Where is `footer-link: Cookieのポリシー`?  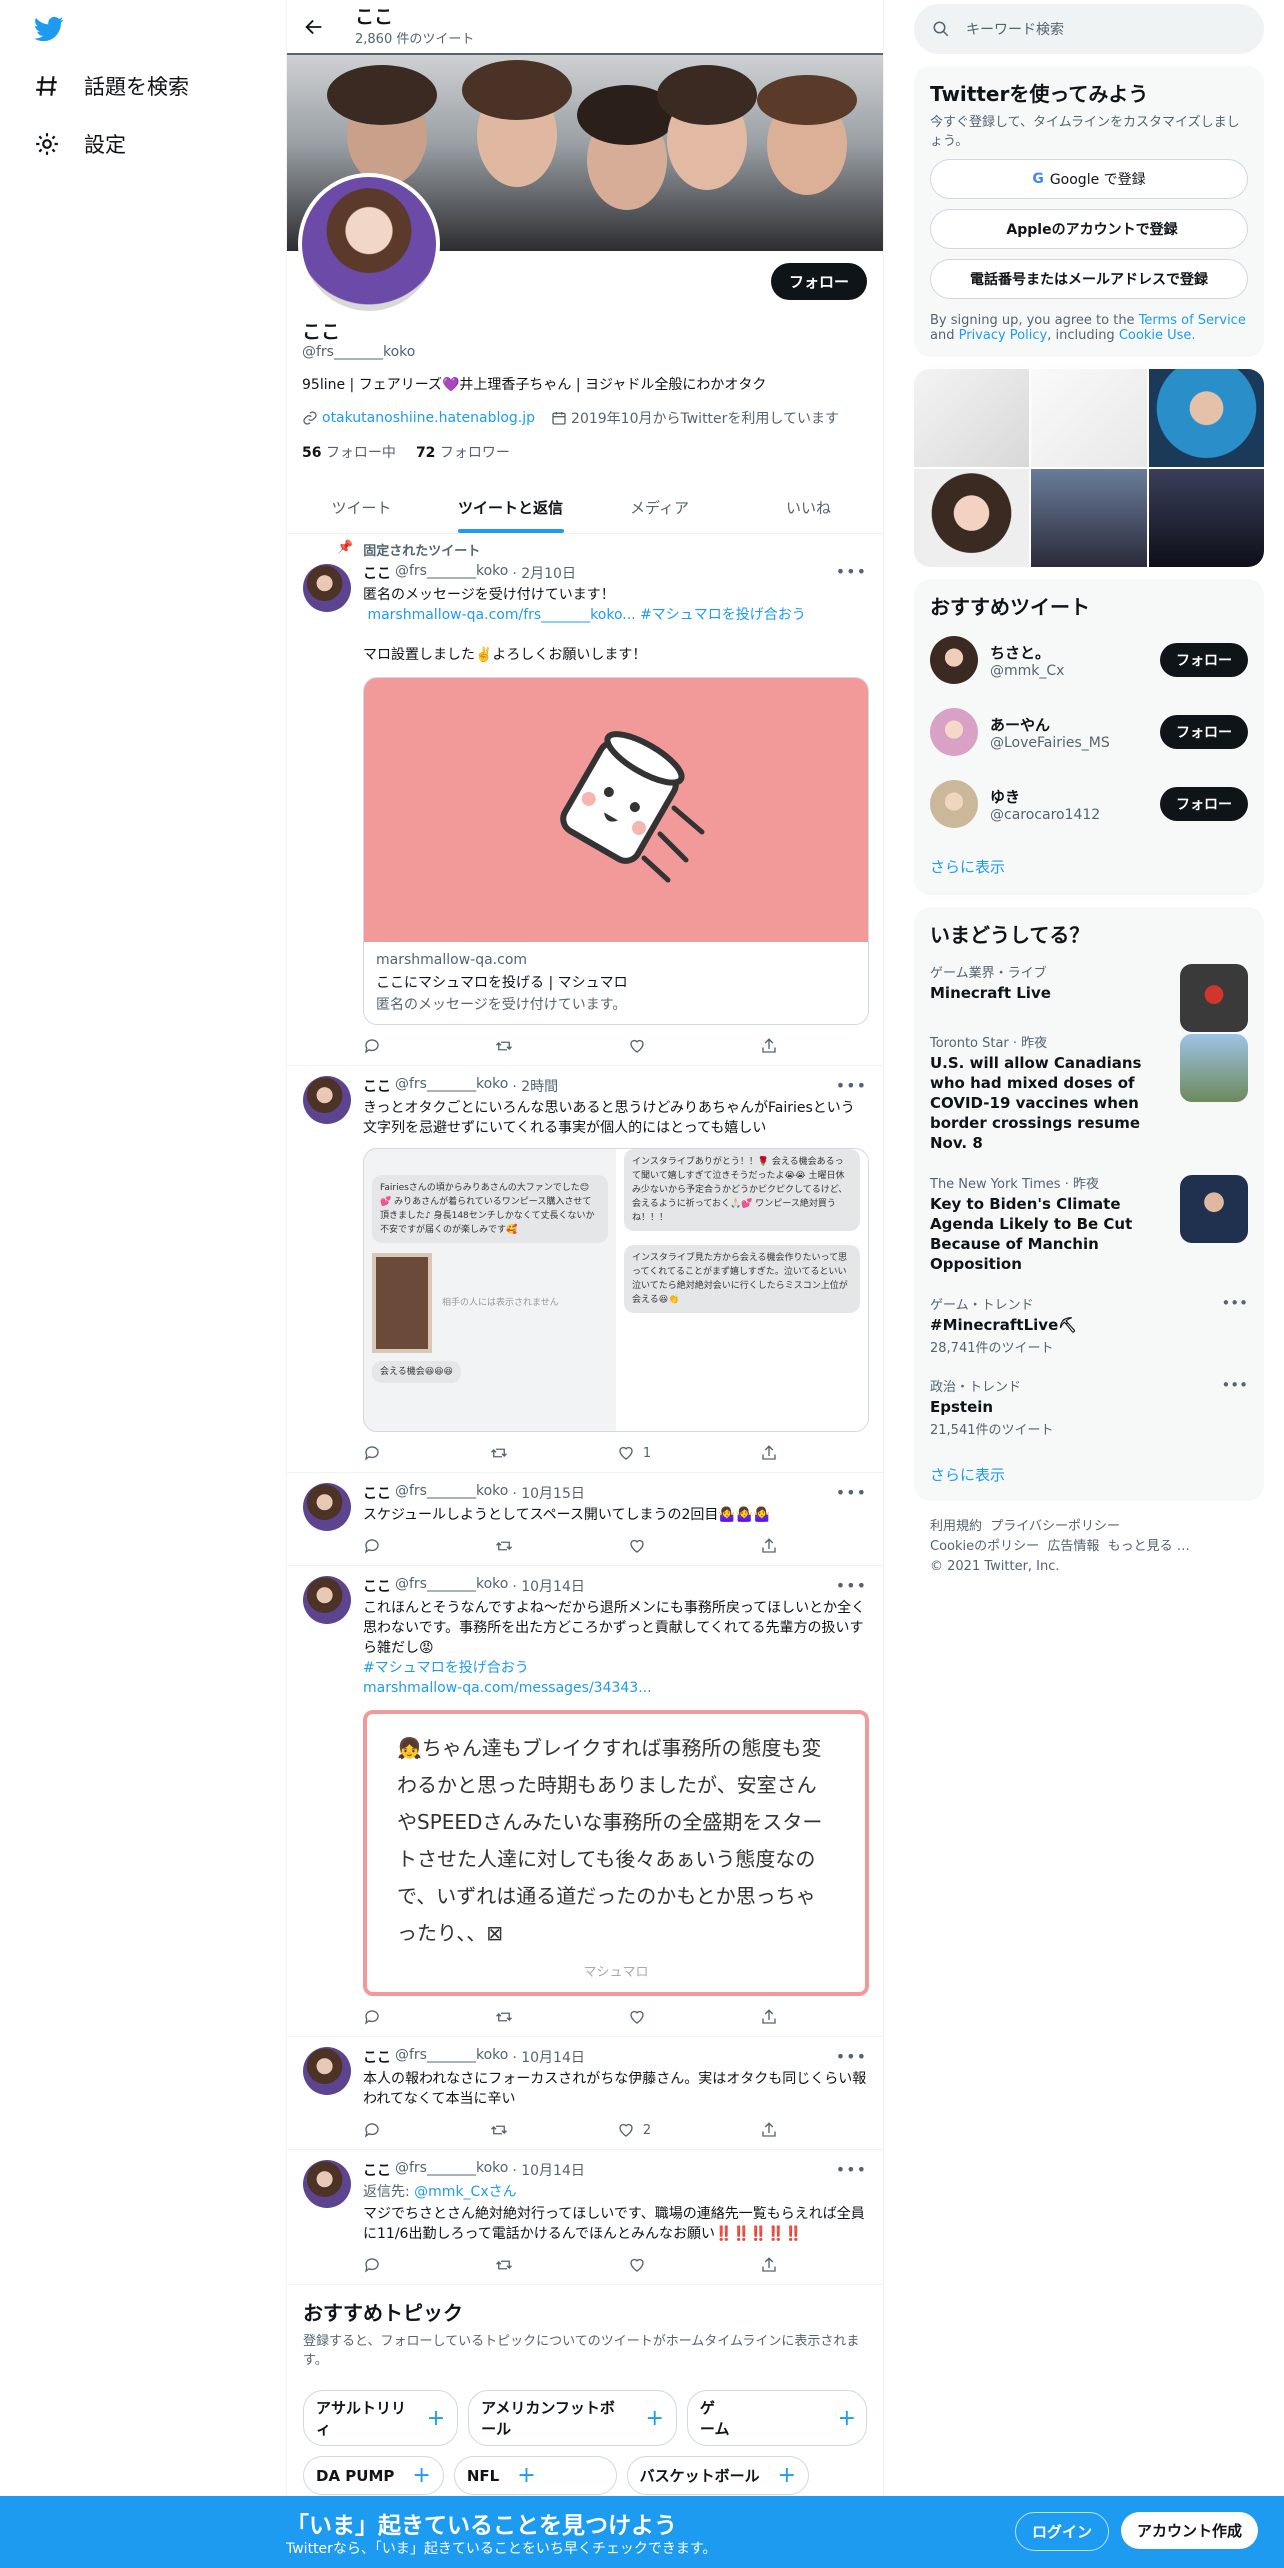 footer-link: Cookieのポリシー is located at coordinates (984, 1546).